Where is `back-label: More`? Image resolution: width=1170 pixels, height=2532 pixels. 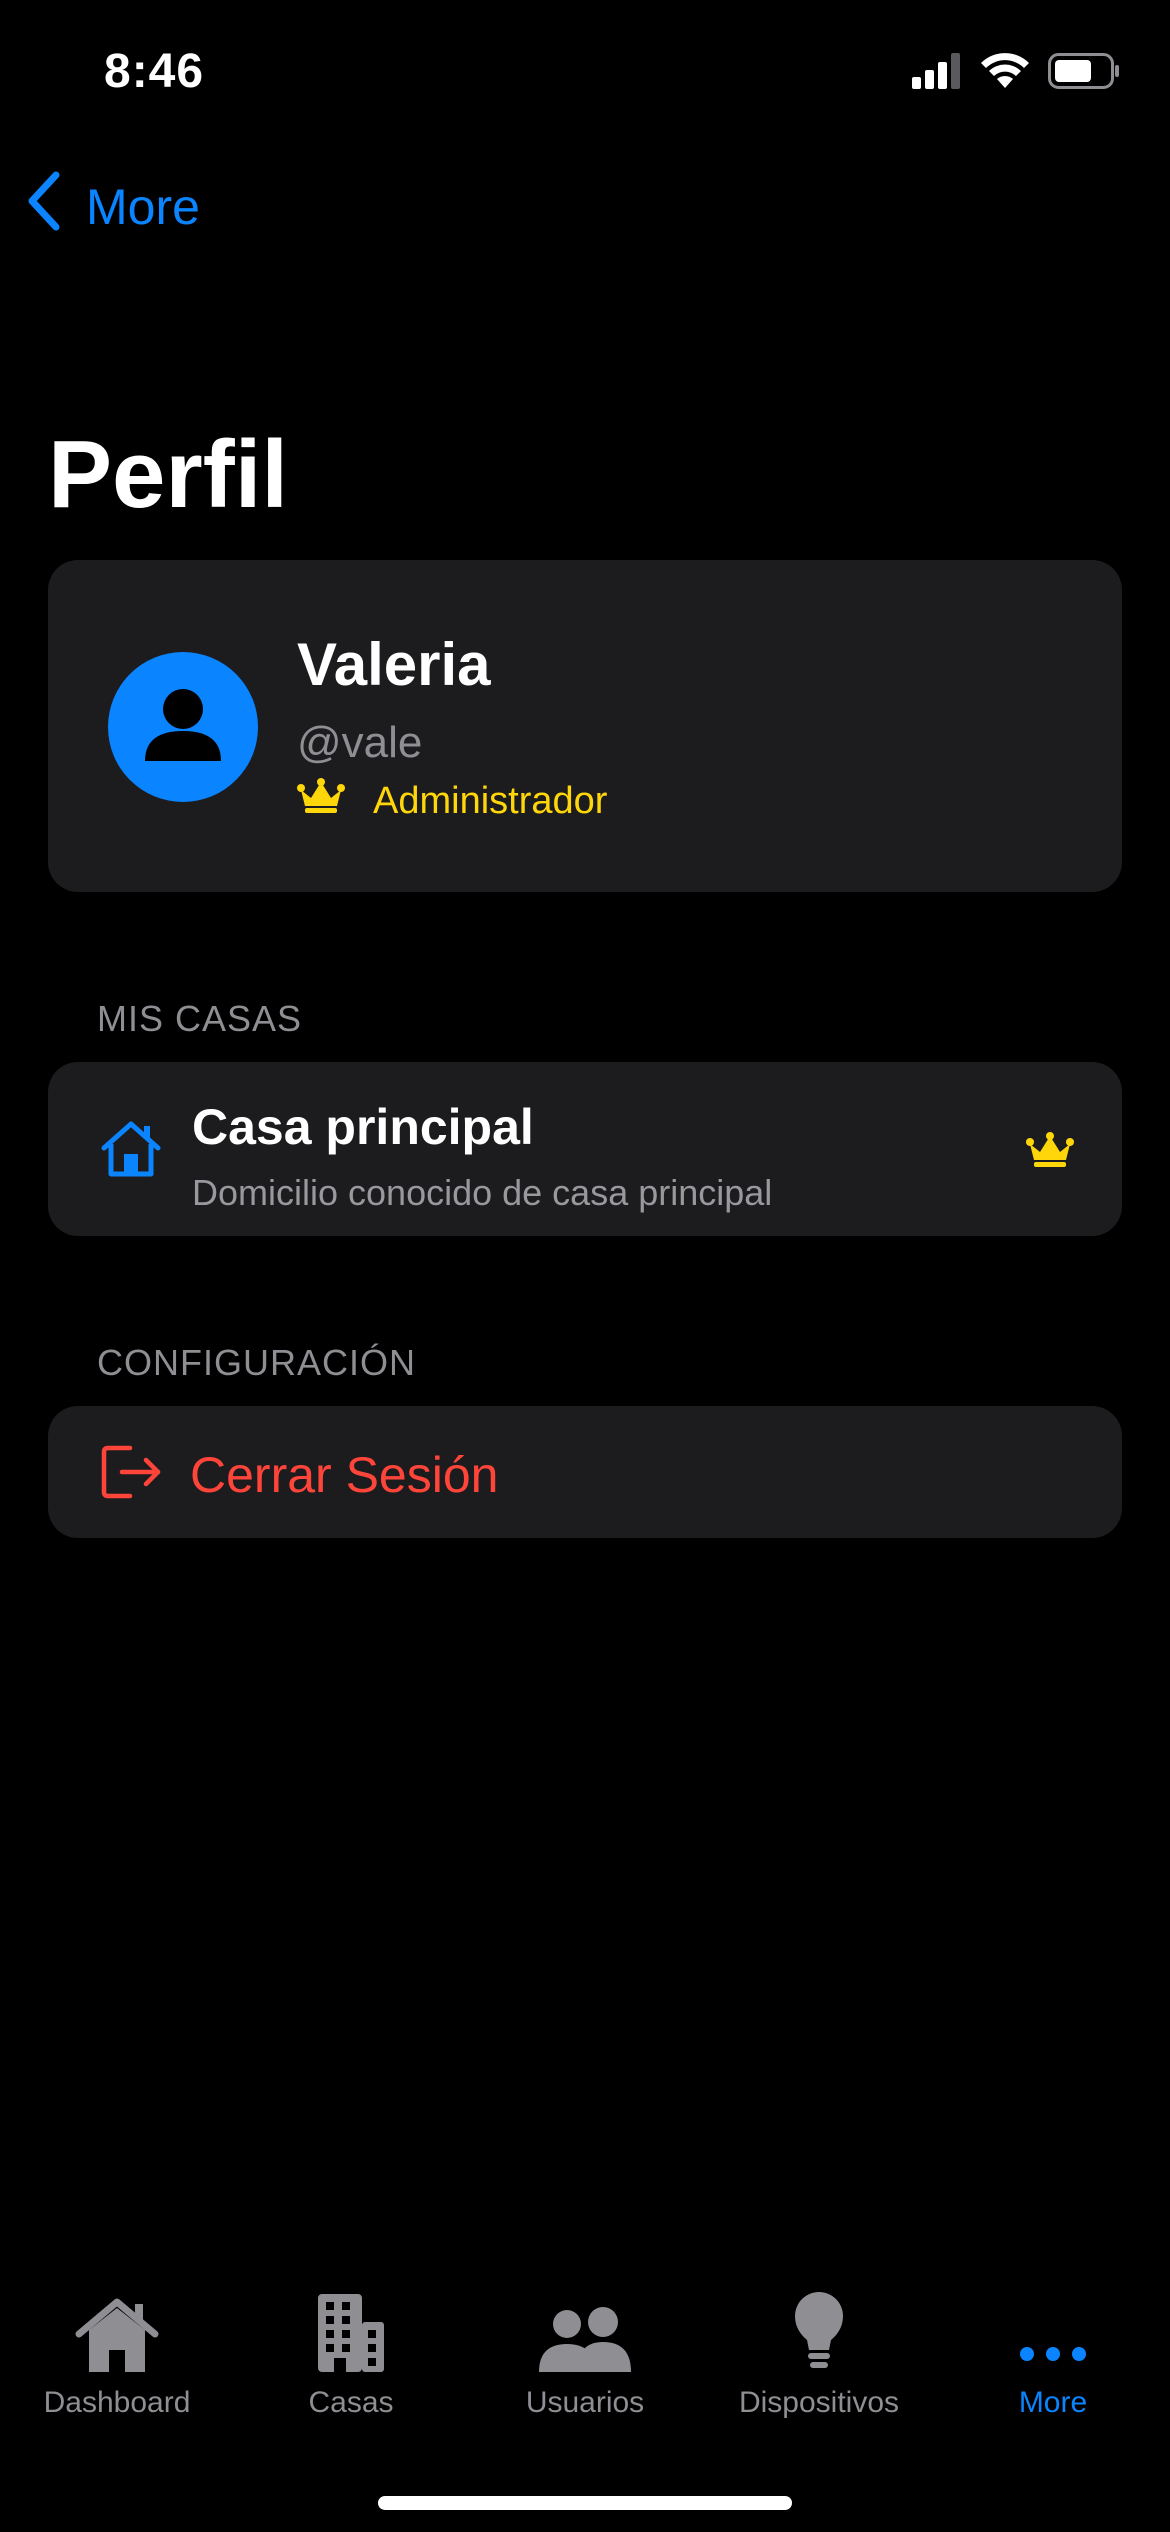 back-label: More is located at coordinates (143, 207).